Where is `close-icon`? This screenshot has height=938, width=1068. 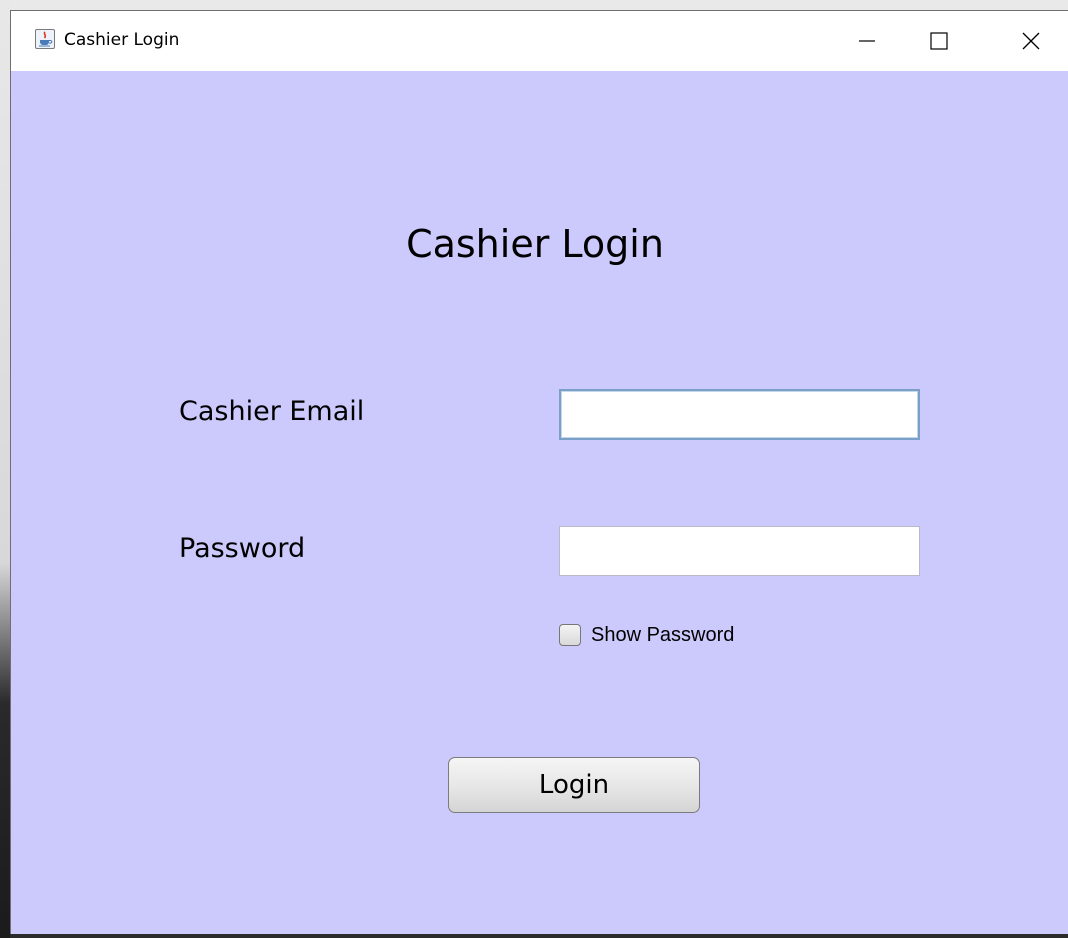
close-icon is located at coordinates (1031, 41).